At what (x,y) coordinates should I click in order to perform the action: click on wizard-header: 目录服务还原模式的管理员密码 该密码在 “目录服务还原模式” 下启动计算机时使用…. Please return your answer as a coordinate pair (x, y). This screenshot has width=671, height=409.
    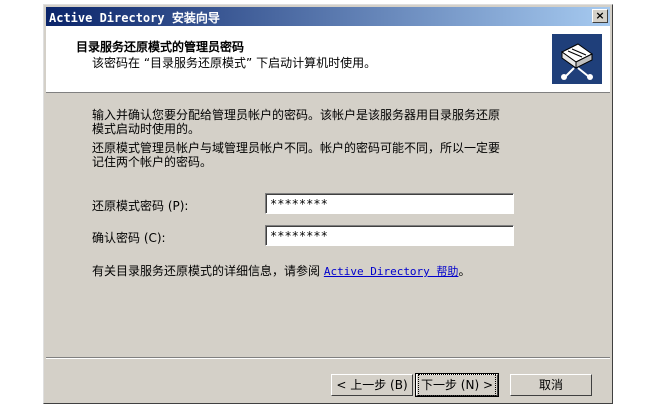
    Looking at the image, I should click on (328, 59).